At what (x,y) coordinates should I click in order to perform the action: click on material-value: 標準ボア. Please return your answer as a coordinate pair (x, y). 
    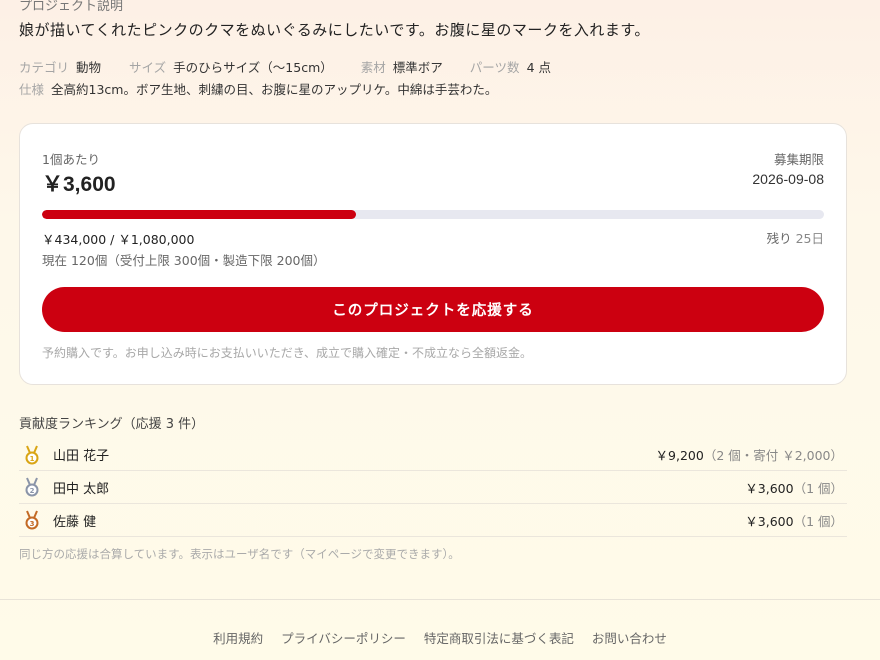
    Looking at the image, I should click on (417, 67).